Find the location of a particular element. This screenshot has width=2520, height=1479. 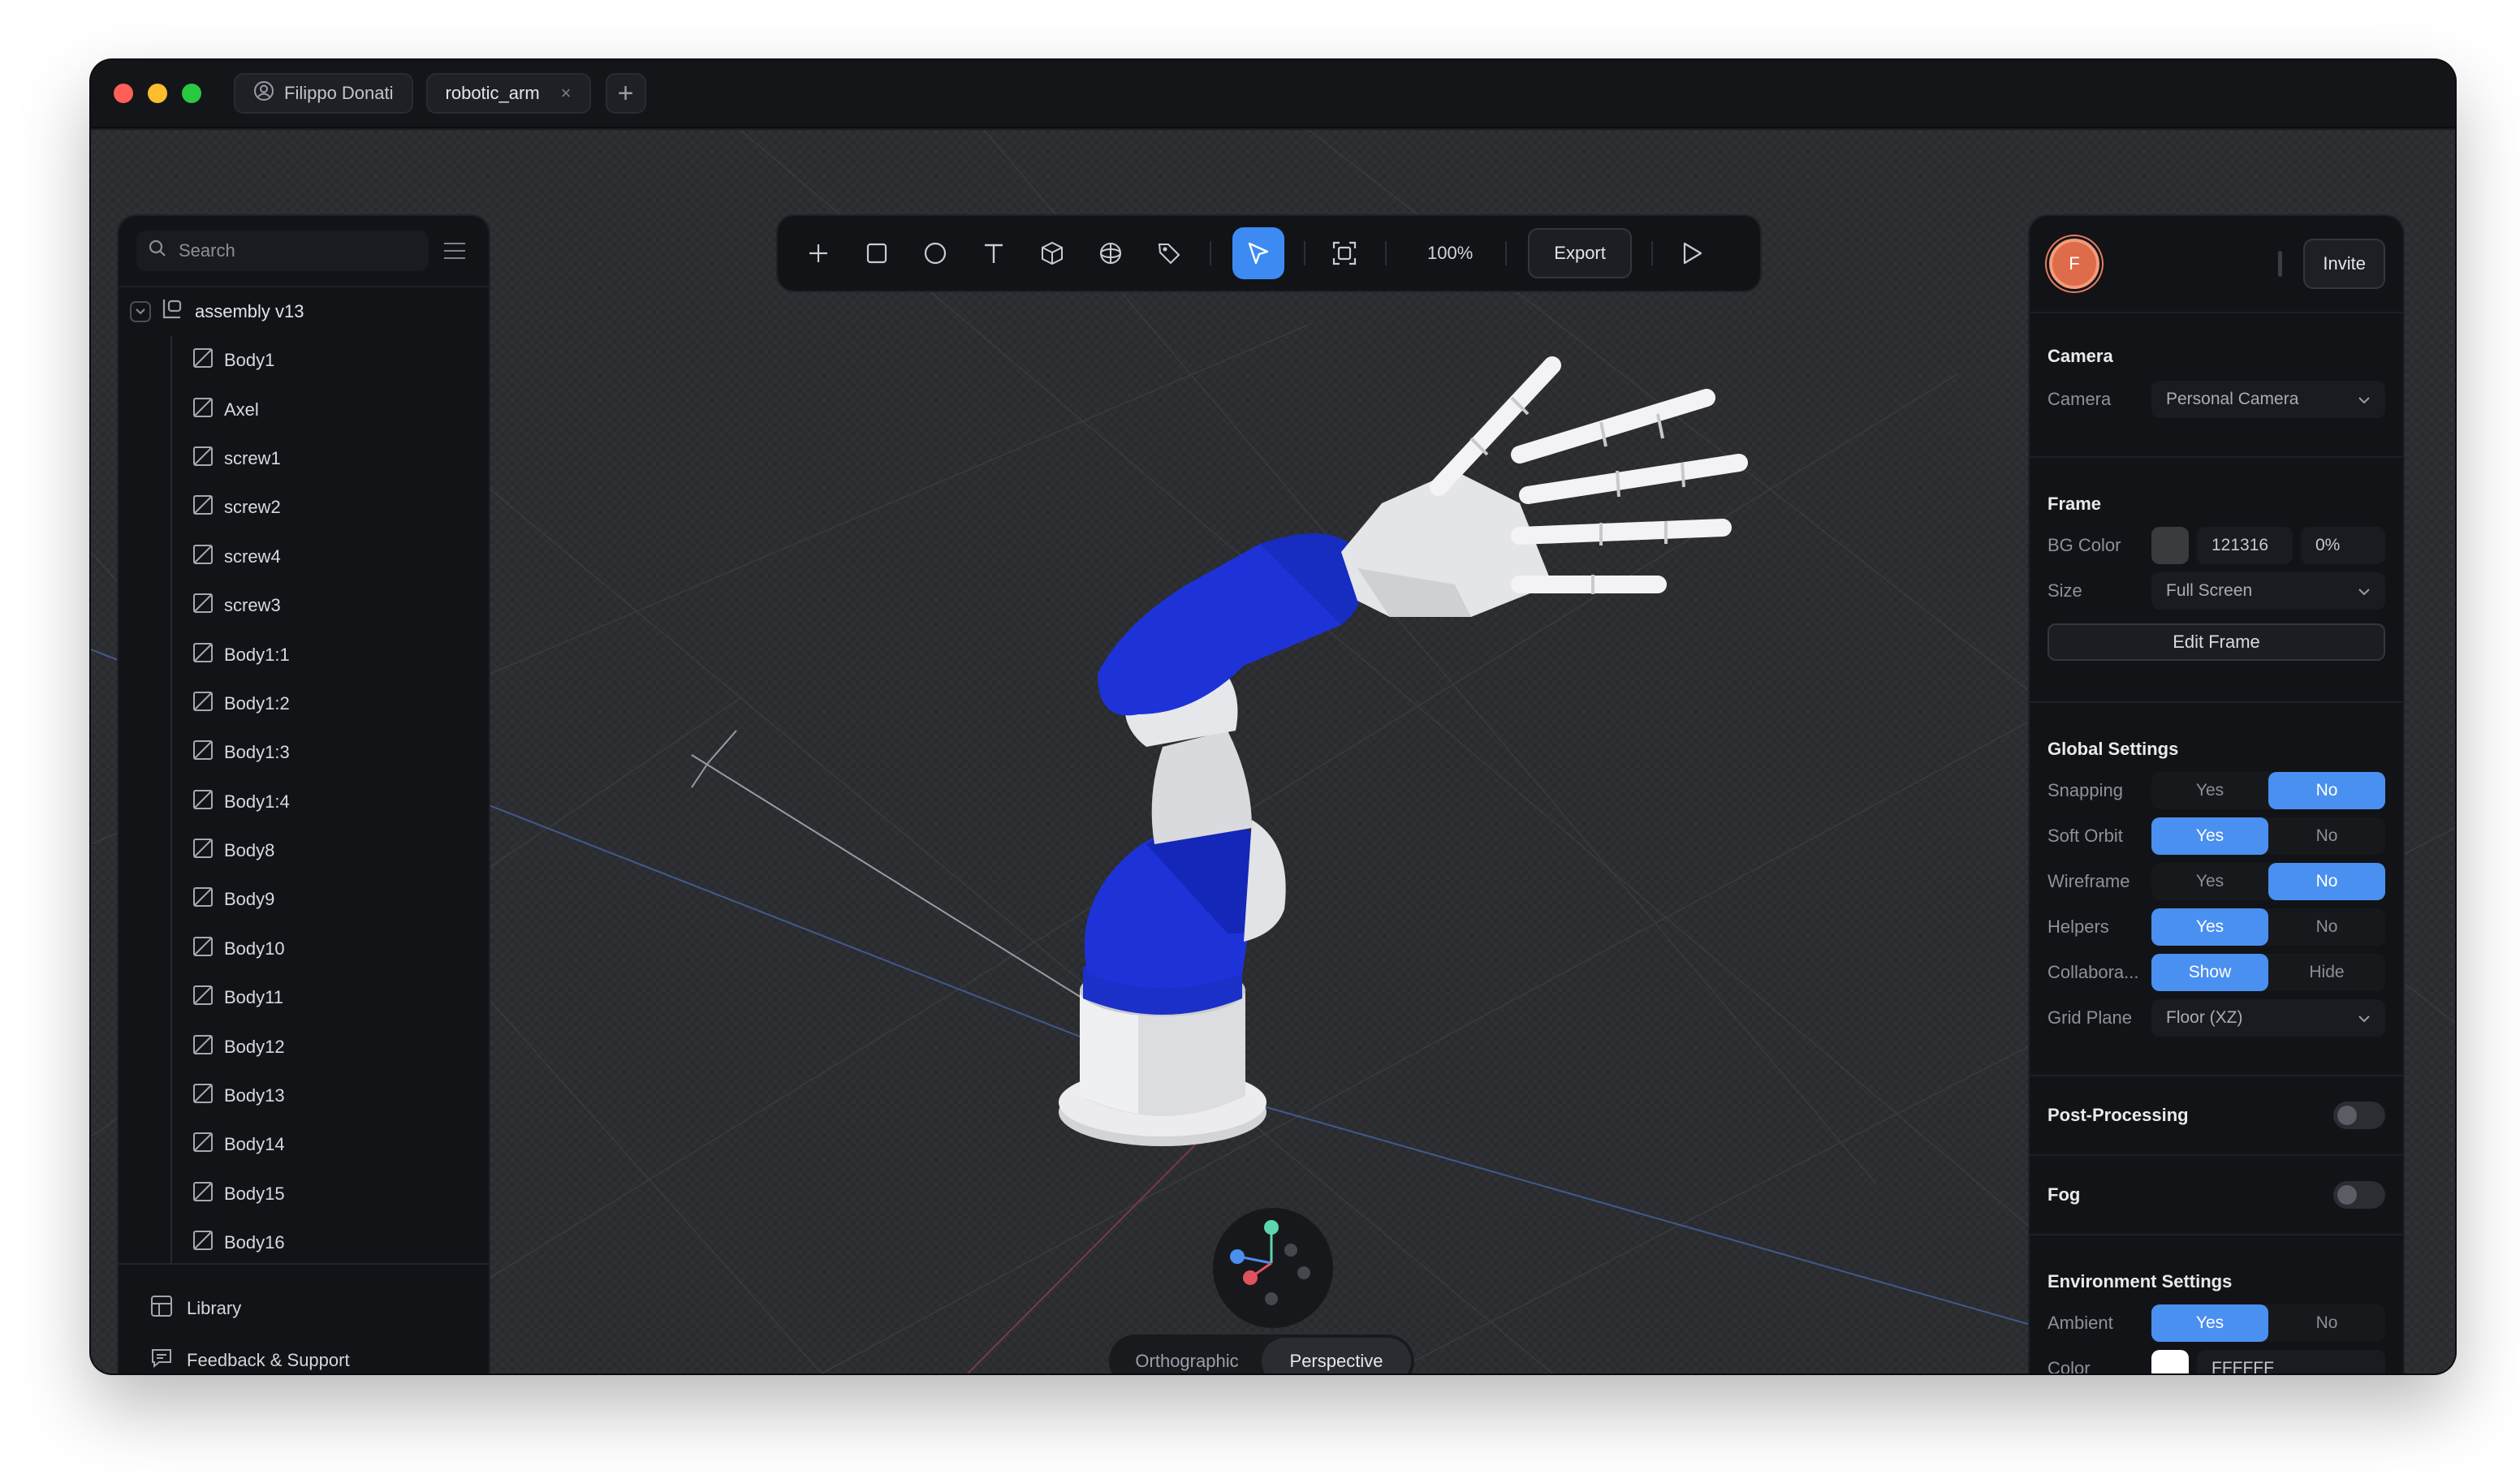

sphere-icon is located at coordinates (1110, 253).